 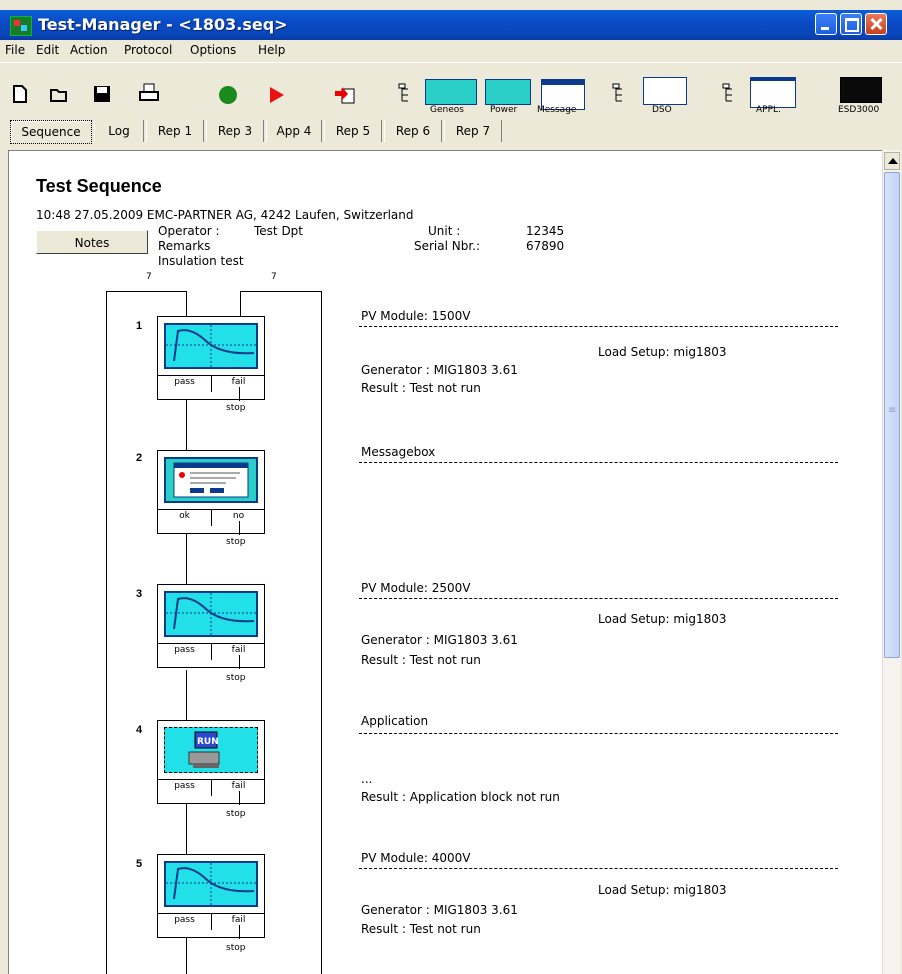 What do you see at coordinates (892, 161) in the screenshot?
I see `scroll-up-icon` at bounding box center [892, 161].